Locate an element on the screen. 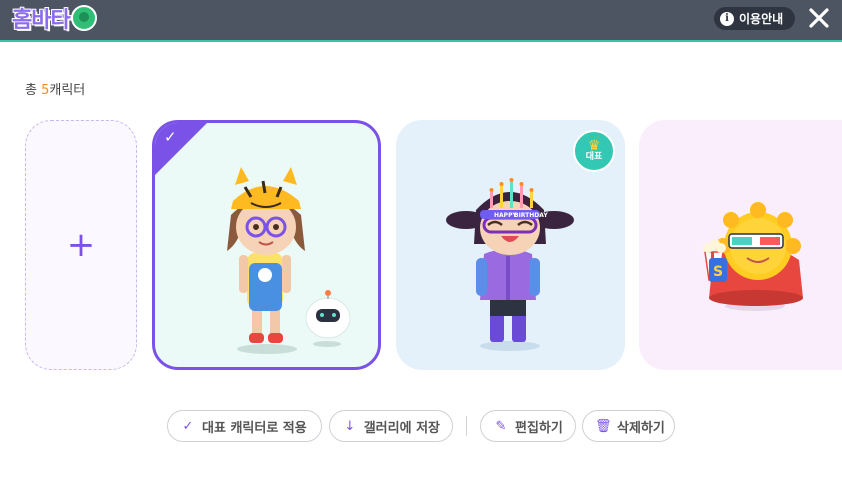 This screenshot has width=842, height=490. selected-corner is located at coordinates (181, 149).